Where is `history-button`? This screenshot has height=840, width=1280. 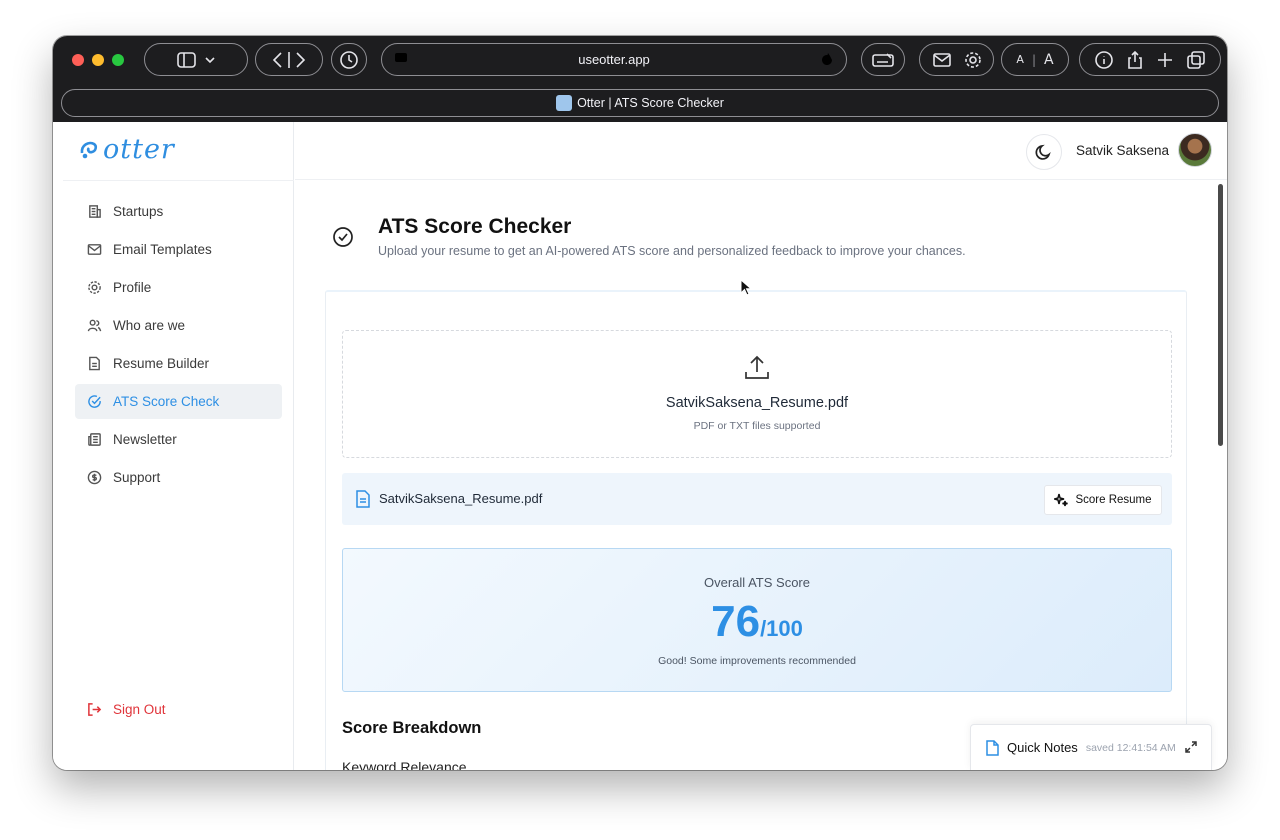
history-button is located at coordinates (349, 59).